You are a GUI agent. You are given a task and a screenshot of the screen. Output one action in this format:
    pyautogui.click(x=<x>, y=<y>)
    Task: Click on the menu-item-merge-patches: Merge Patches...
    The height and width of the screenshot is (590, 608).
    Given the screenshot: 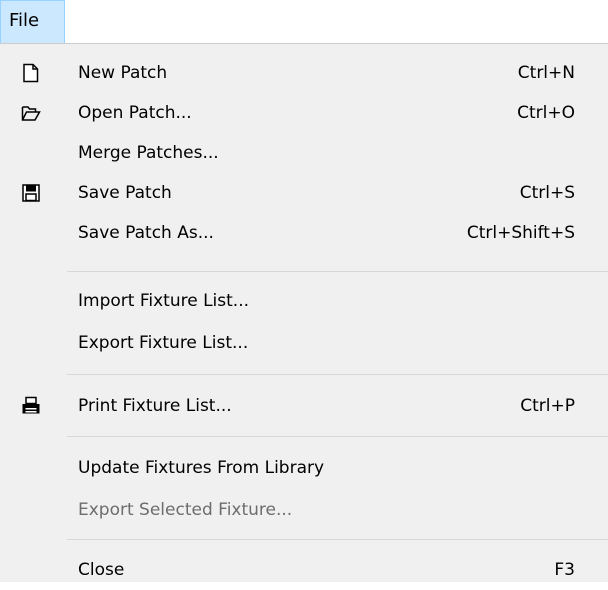 What is the action you would take?
    pyautogui.click(x=304, y=153)
    